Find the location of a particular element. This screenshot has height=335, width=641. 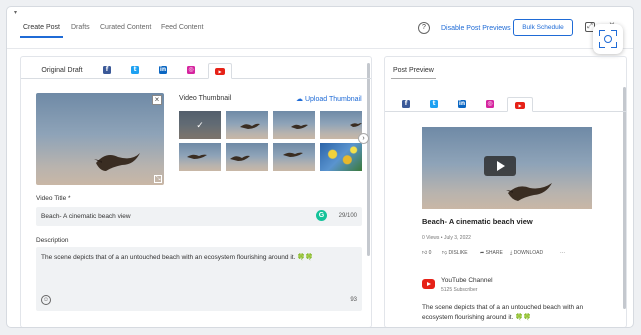

tab-twitter: t is located at coordinates (135, 71).